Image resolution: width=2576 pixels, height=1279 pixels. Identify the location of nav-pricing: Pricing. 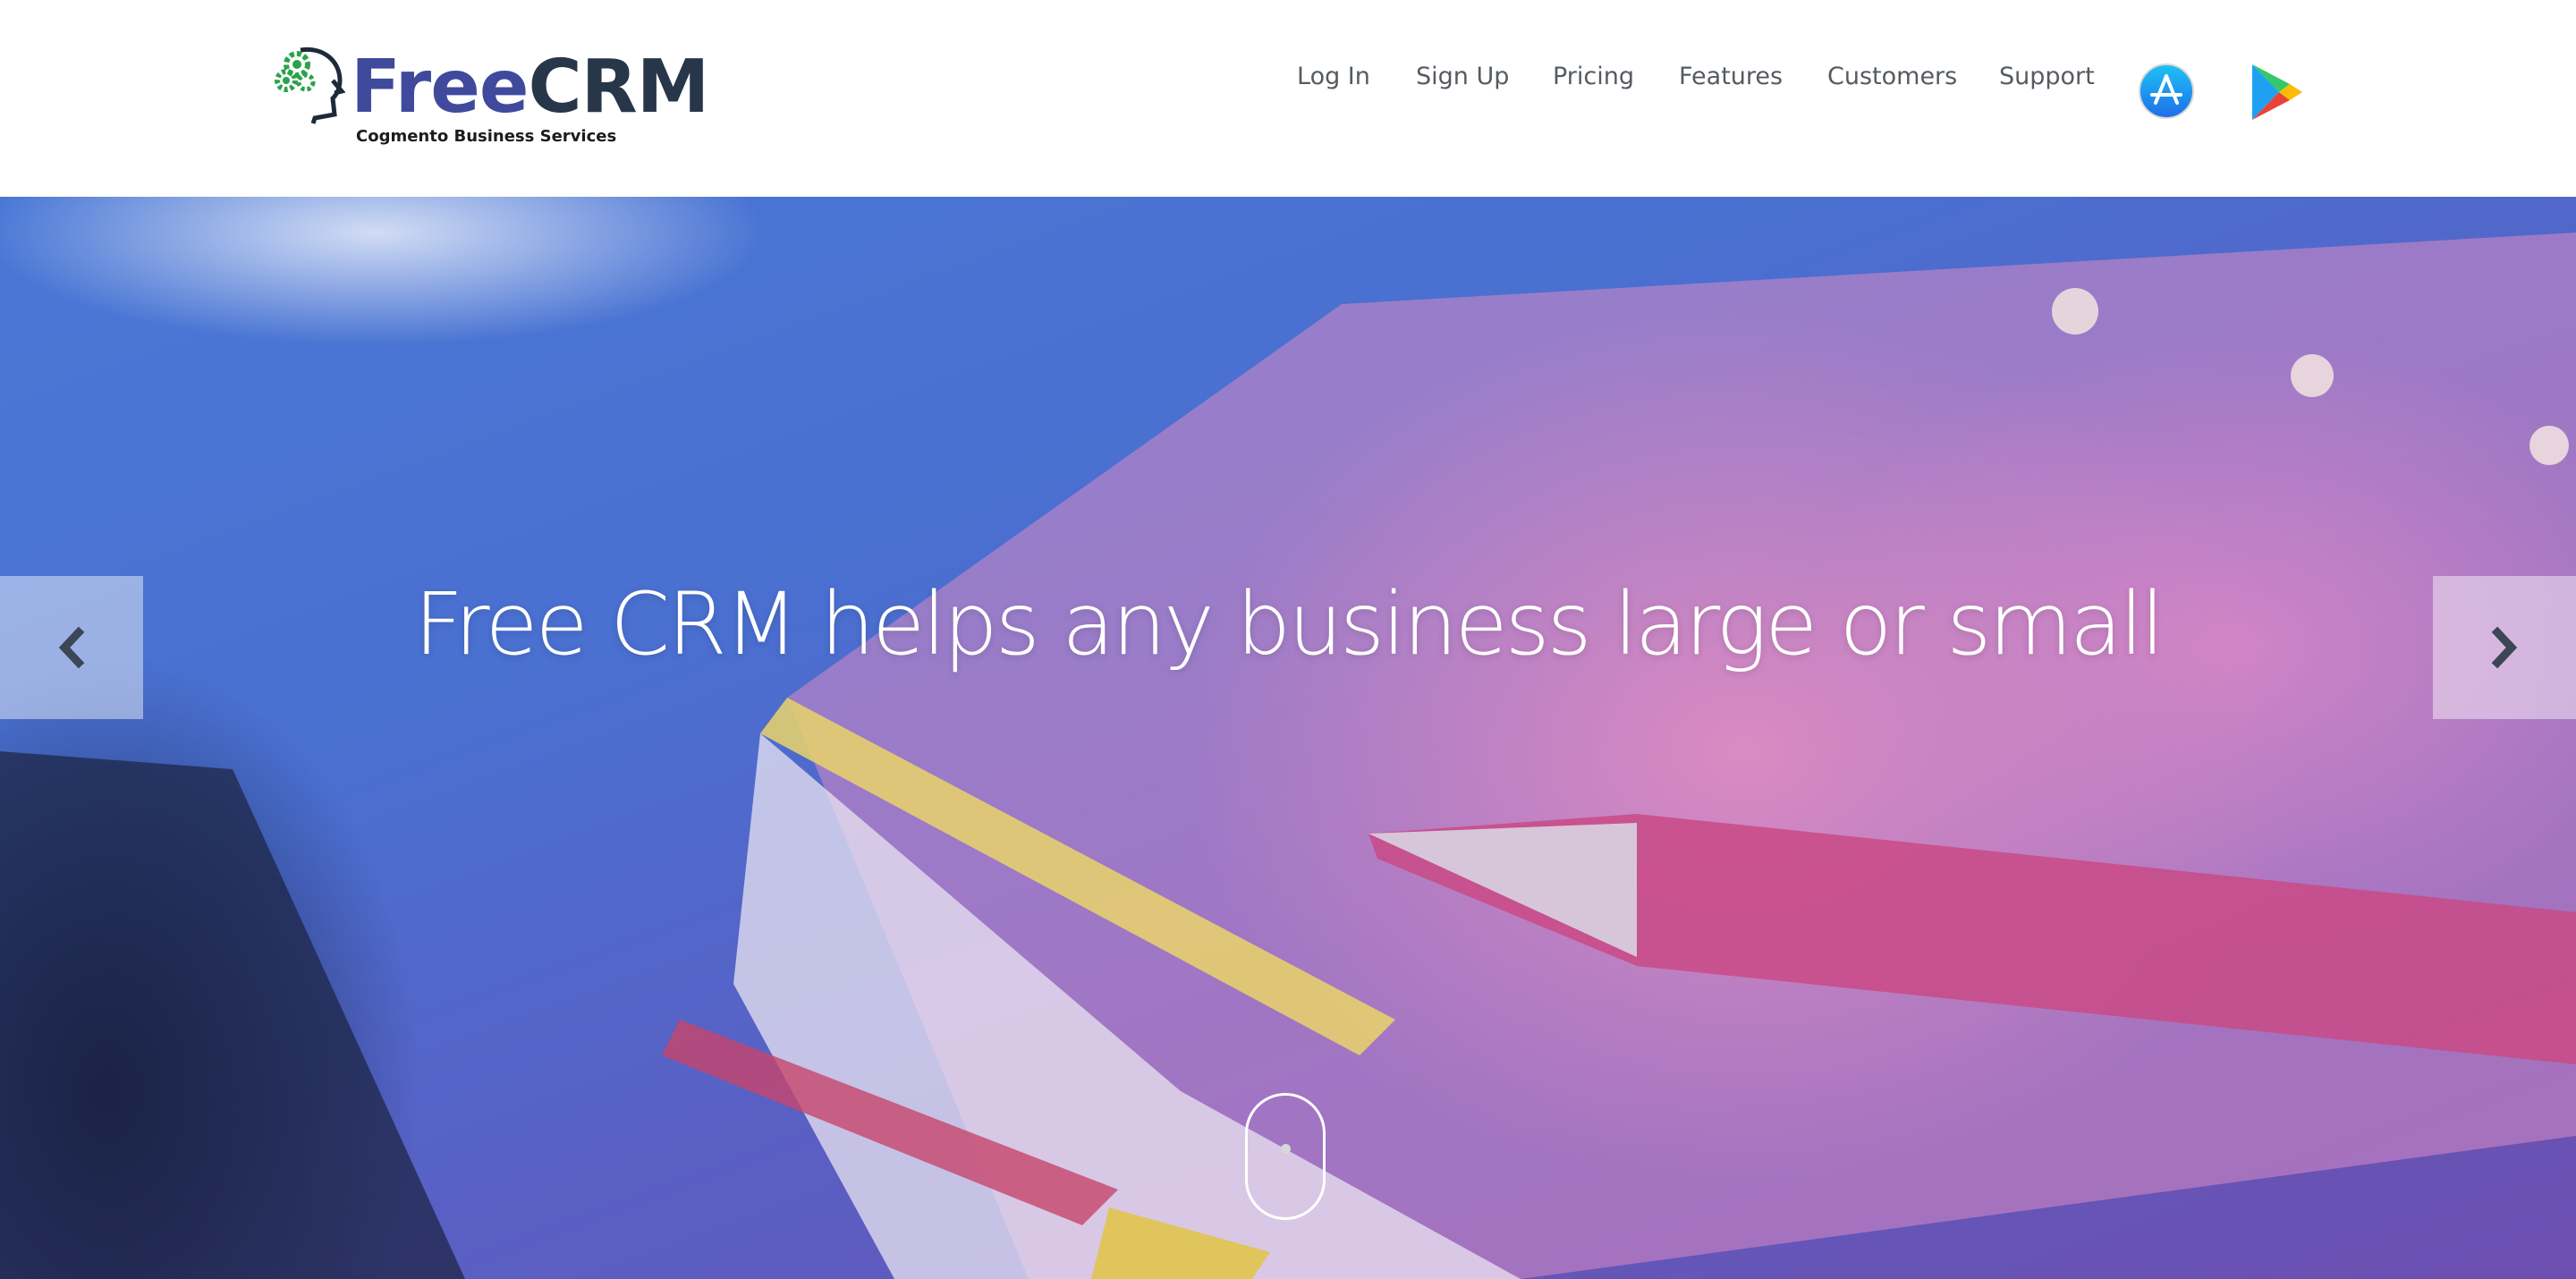
(1593, 77).